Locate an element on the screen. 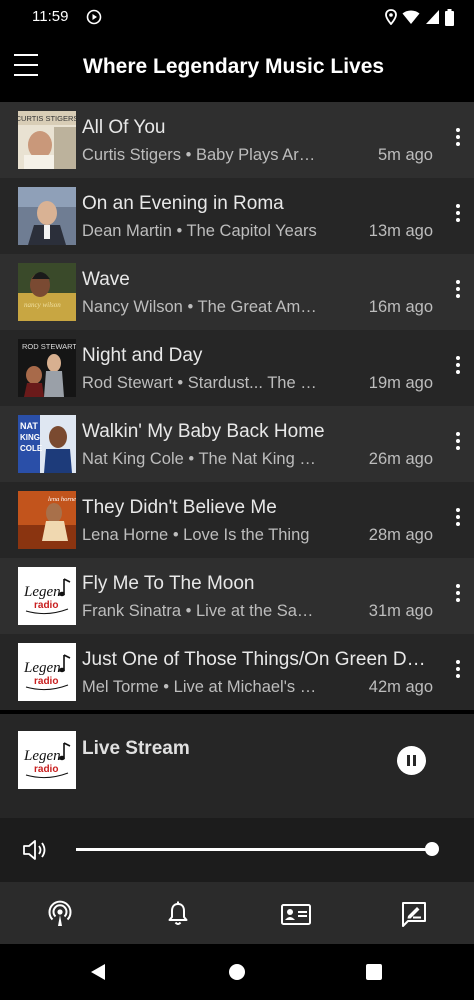 This screenshot has height=1000, width=474. pause-button is located at coordinates (411, 760).